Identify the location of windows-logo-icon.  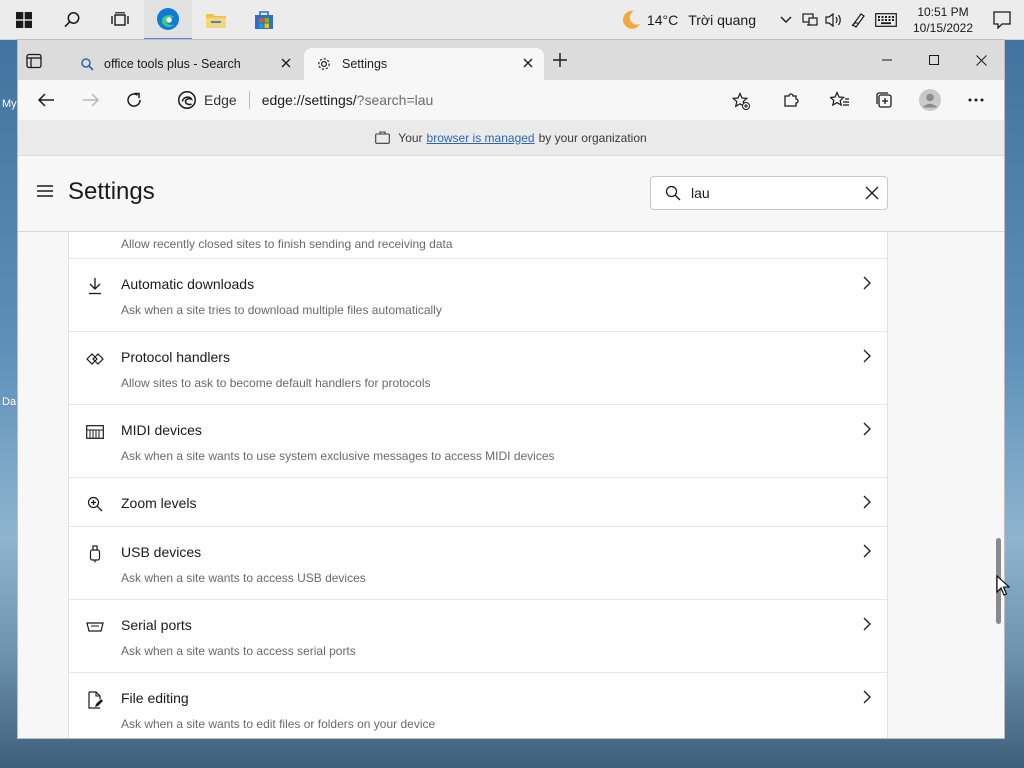
(24, 19).